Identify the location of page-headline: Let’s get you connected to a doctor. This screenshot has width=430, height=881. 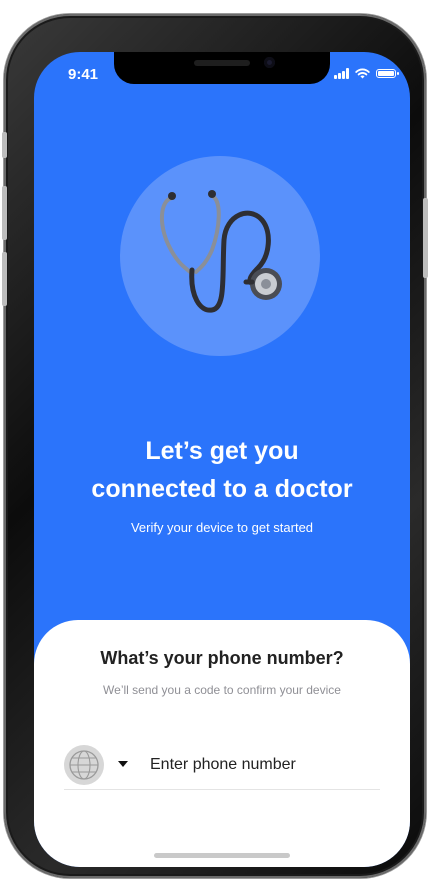
(222, 470).